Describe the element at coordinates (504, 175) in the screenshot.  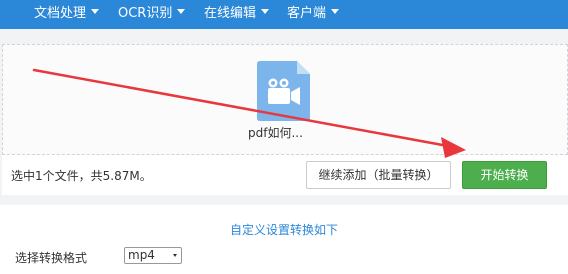
I see `start-convert-button: 开始转换` at that location.